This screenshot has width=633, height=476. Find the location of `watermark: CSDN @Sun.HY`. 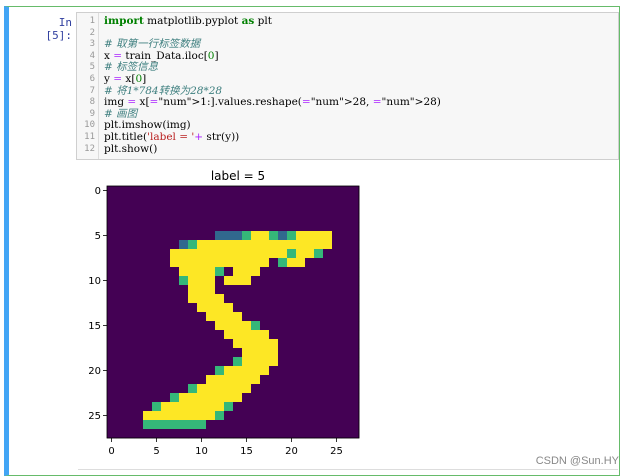

watermark: CSDN @Sun.HY is located at coordinates (577, 461).